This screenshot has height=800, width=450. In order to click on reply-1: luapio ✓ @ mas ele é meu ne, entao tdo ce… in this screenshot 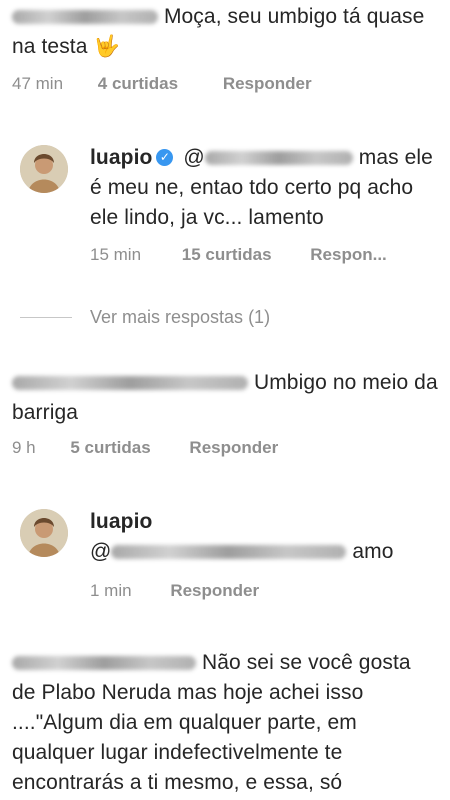, I will do `click(264, 188)`.